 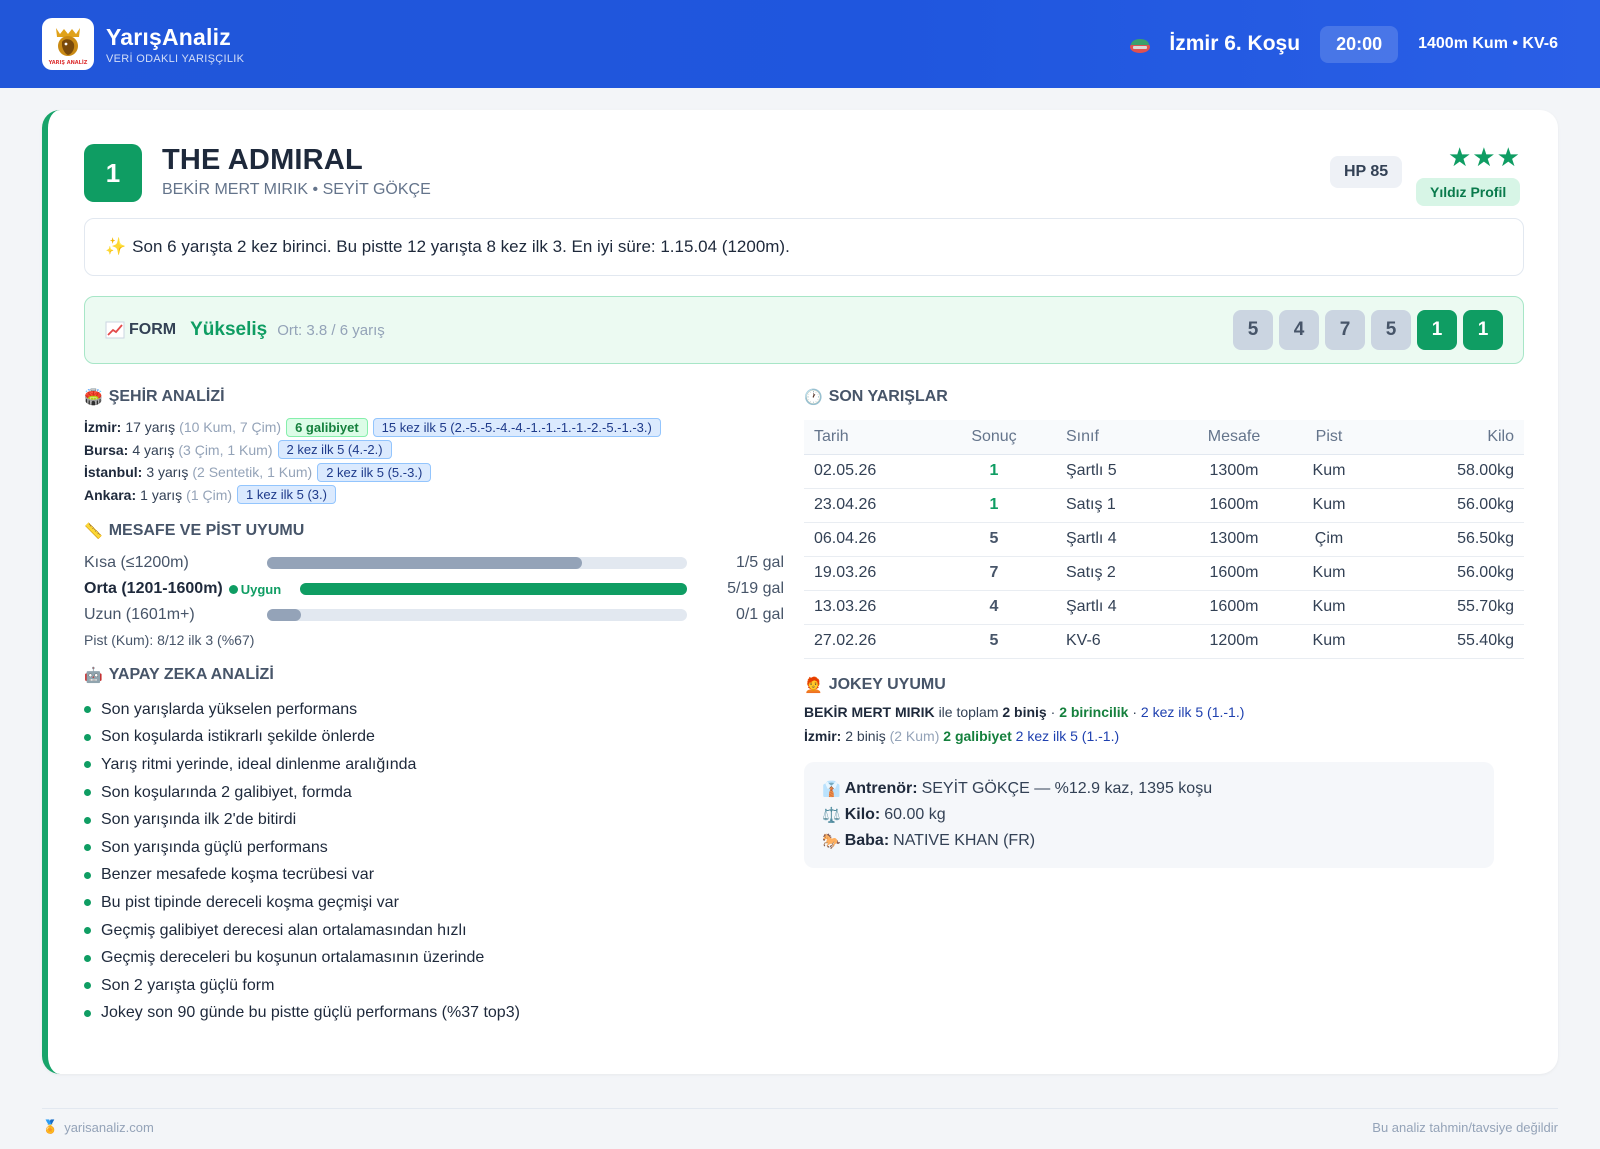 I want to click on jockey-icon: 🧑‍🦰, so click(x=813, y=685).